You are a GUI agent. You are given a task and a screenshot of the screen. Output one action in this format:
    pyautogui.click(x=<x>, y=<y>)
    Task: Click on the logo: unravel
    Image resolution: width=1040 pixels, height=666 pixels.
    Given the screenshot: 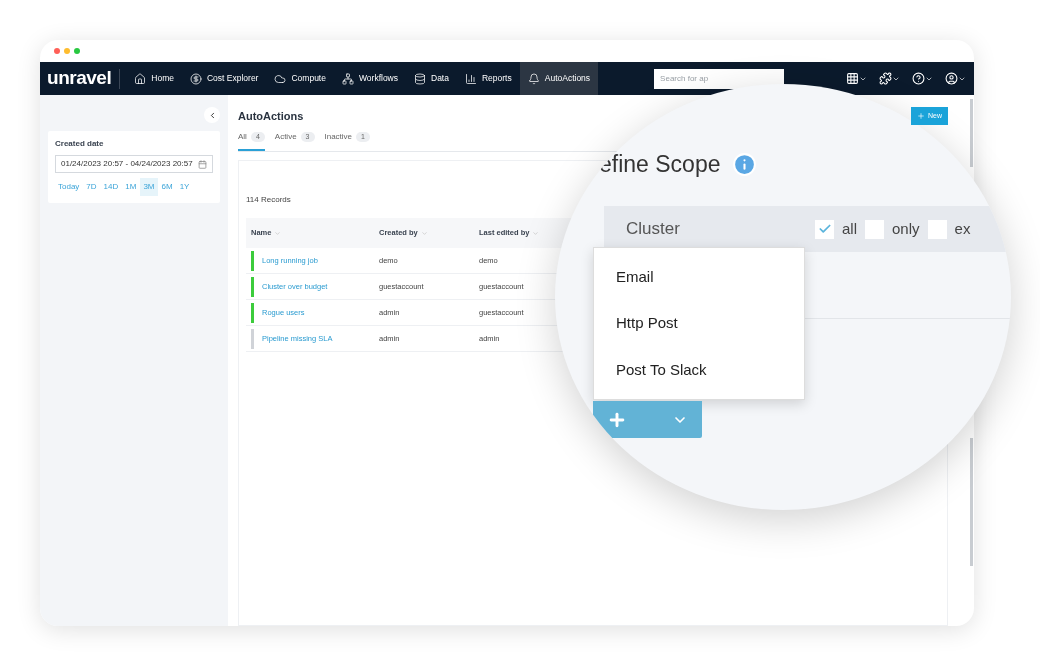 What is the action you would take?
    pyautogui.click(x=80, y=78)
    